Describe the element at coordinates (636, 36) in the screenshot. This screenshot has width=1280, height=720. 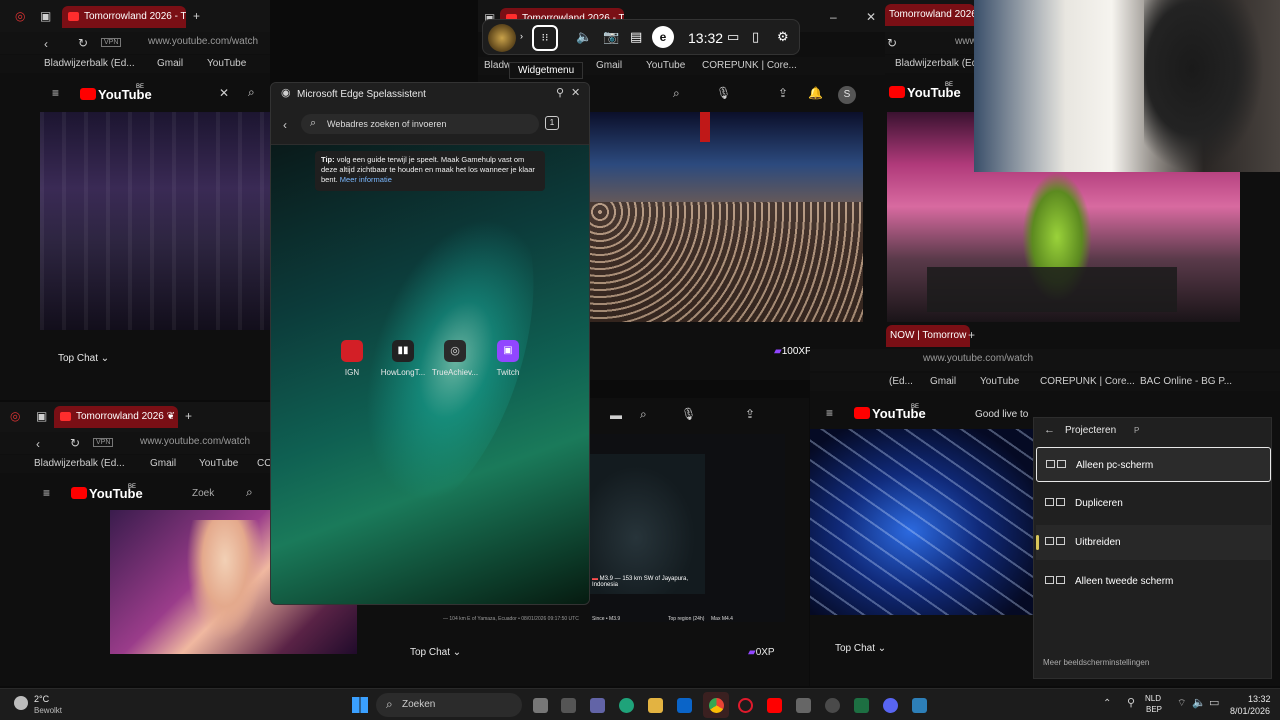
I see `performance-icon: ▤` at that location.